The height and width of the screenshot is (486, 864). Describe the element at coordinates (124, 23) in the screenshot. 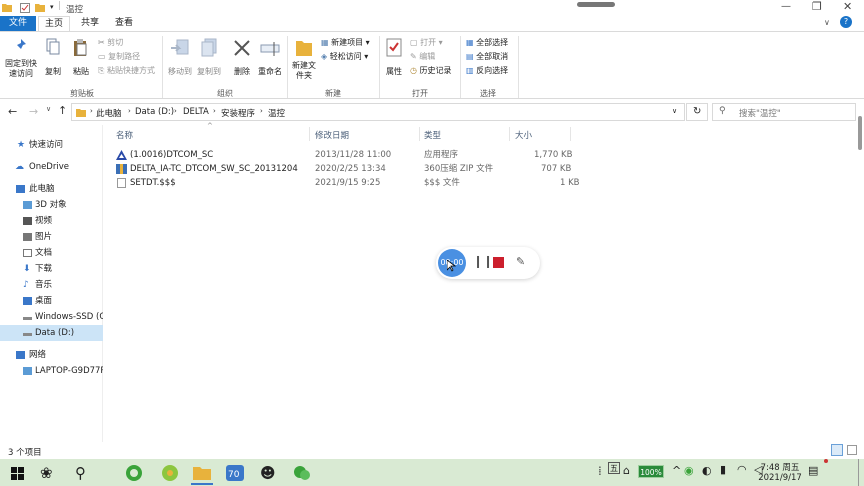

I see `tab-view: 查看` at that location.